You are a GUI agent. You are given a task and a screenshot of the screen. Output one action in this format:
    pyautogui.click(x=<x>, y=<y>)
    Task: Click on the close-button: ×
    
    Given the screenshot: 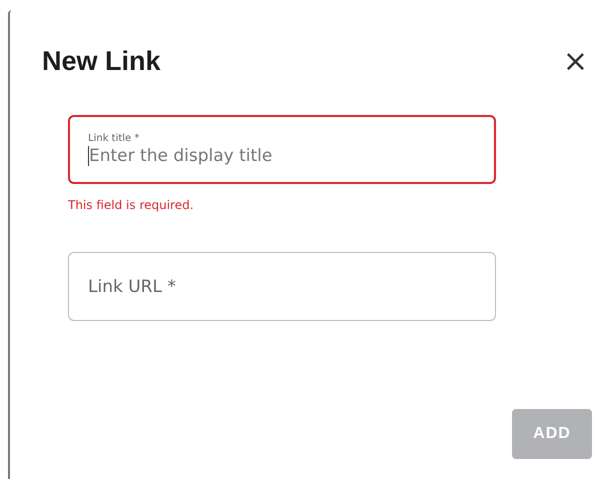 What is the action you would take?
    pyautogui.click(x=575, y=61)
    